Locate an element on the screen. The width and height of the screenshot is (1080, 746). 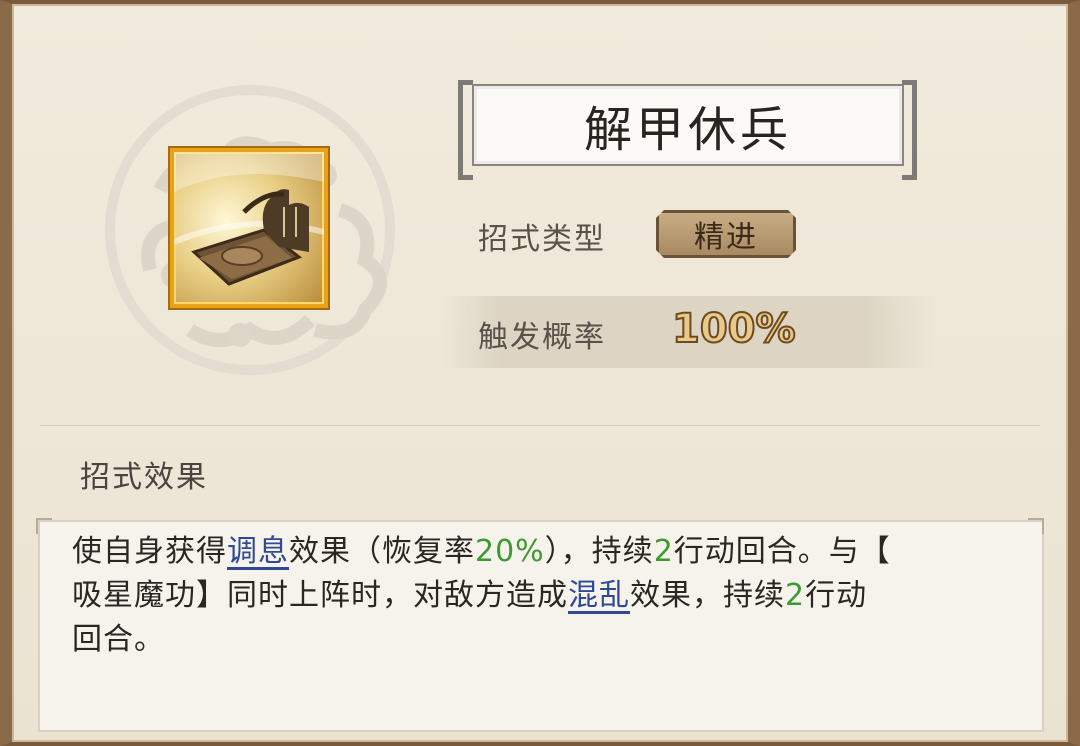
effect-text: 行动回合。与【 is located at coordinates (782, 551).